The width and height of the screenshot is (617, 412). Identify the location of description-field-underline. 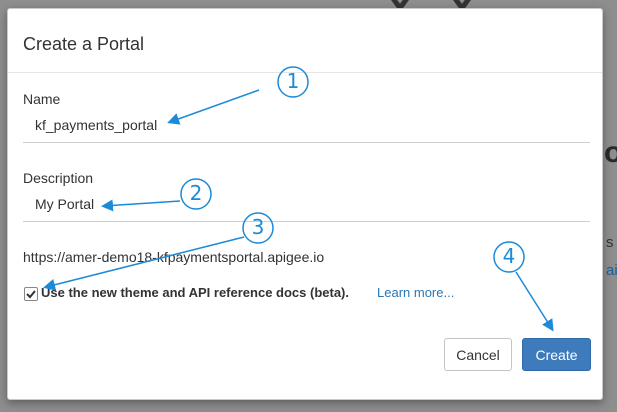
(306, 221).